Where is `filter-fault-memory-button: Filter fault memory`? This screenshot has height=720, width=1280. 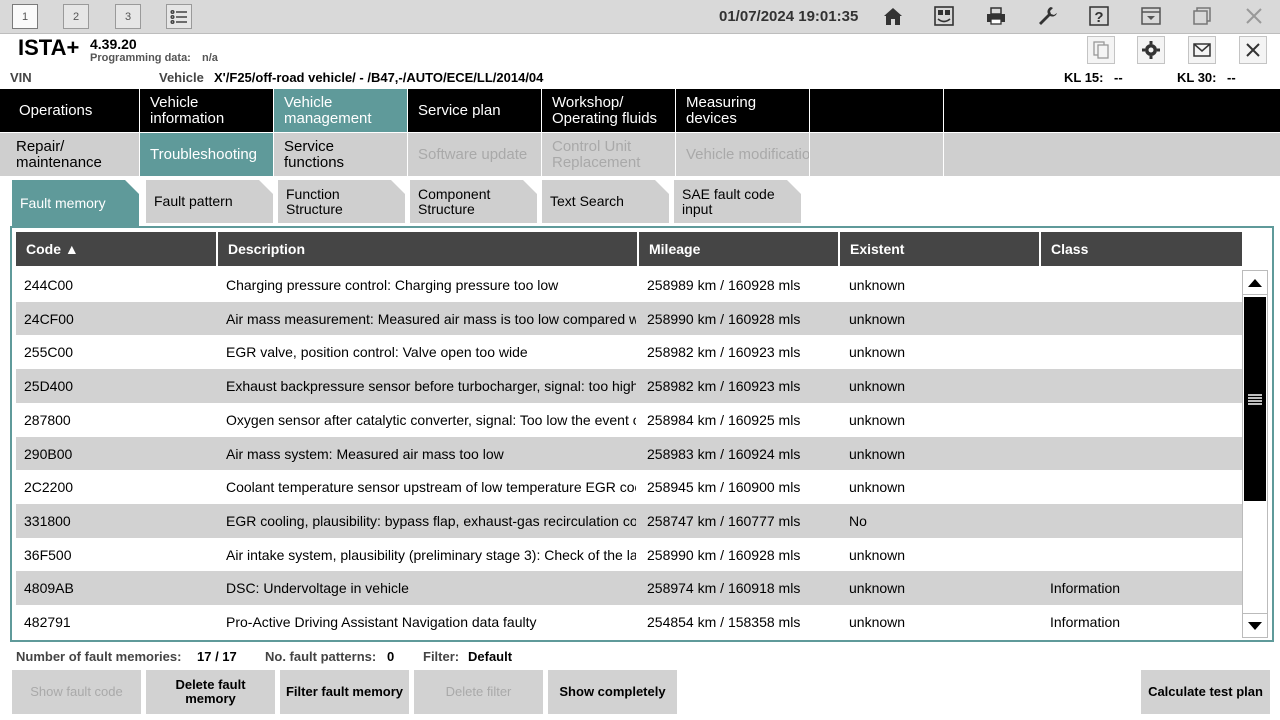
filter-fault-memory-button: Filter fault memory is located at coordinates (344, 692).